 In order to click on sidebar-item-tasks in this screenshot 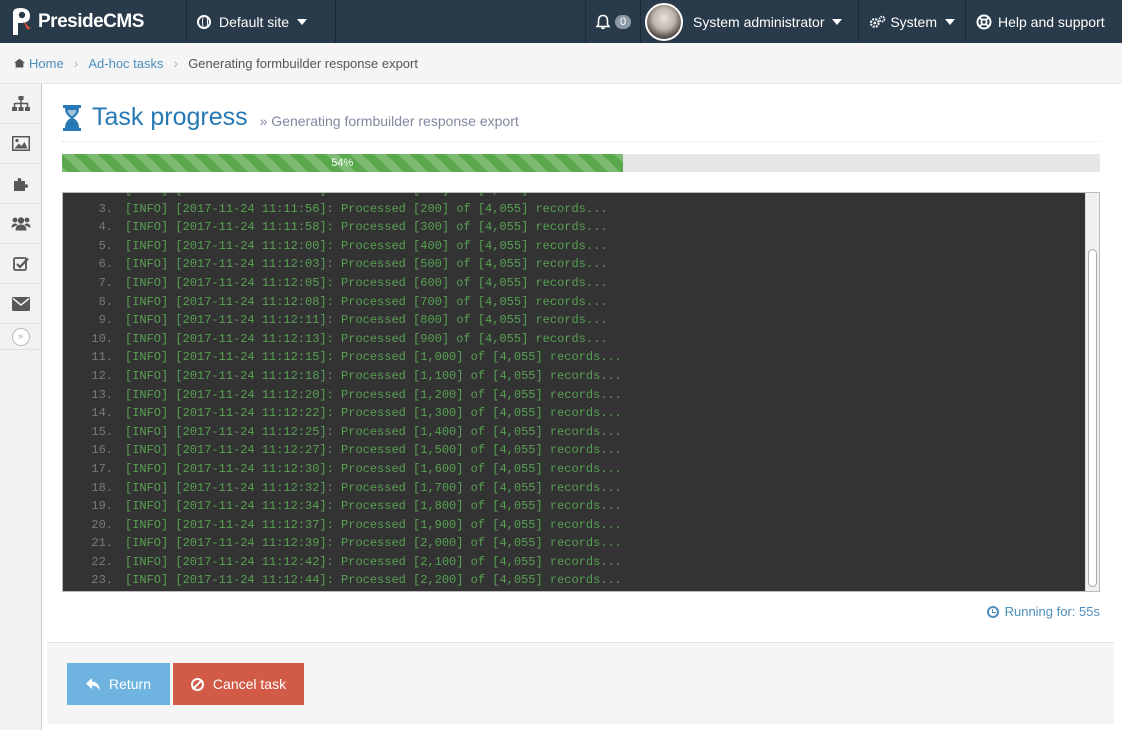, I will do `click(20, 264)`.